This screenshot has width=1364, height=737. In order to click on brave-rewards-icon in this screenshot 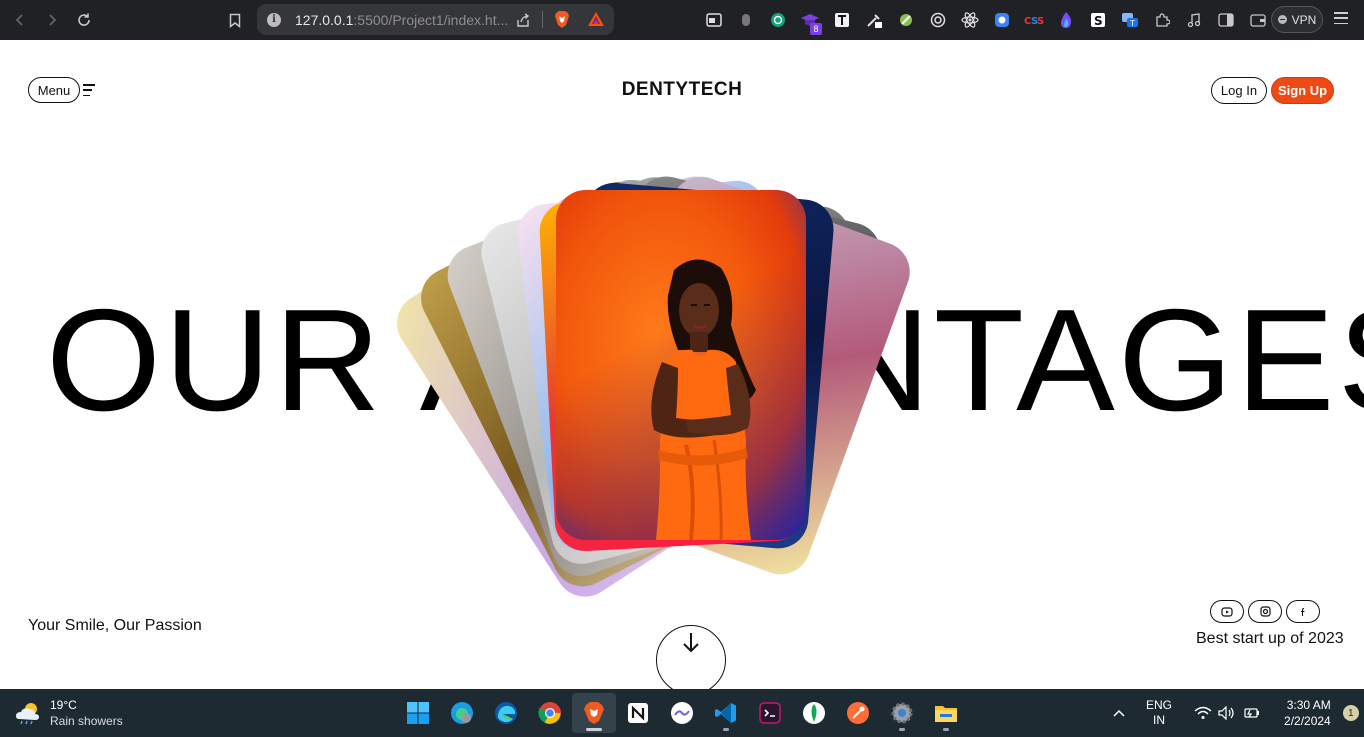, I will do `click(596, 19)`.